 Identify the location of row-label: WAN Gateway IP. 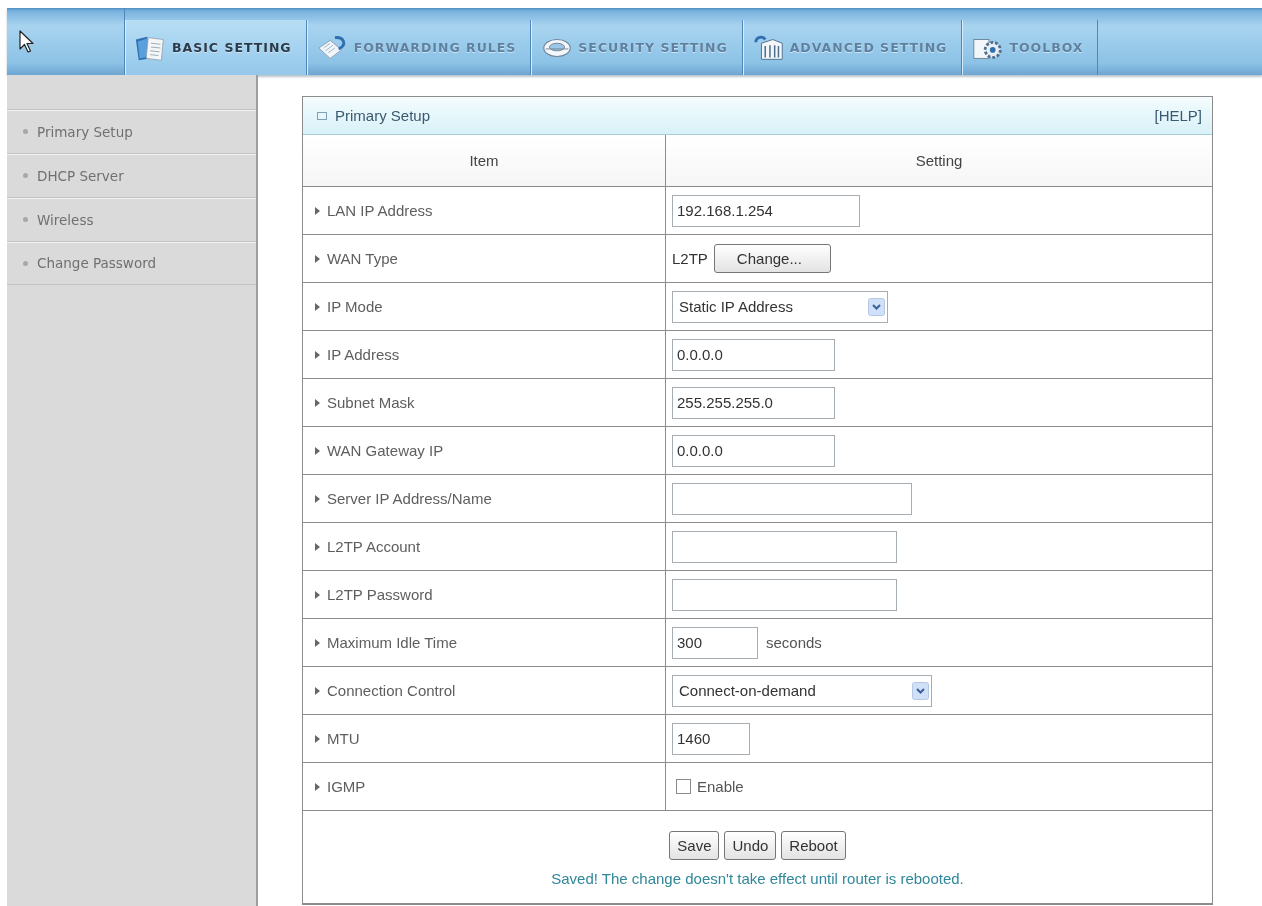
(385, 450).